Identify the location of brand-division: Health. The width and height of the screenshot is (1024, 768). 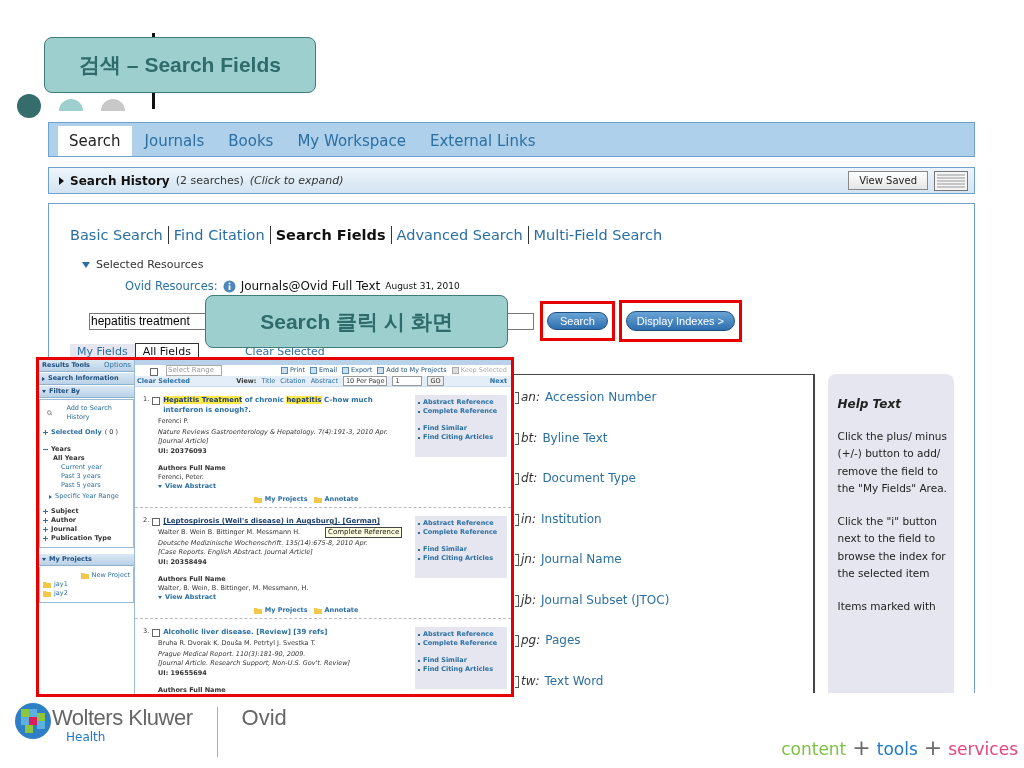
(86, 737).